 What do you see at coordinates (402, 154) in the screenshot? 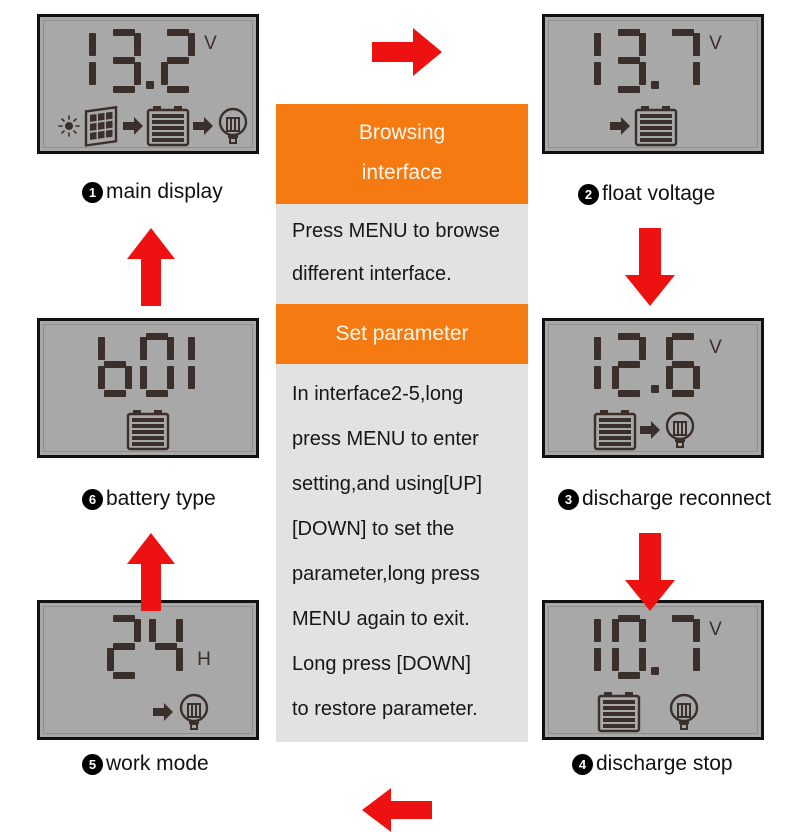
I see `browsing-interface-header: Browsing interface` at bounding box center [402, 154].